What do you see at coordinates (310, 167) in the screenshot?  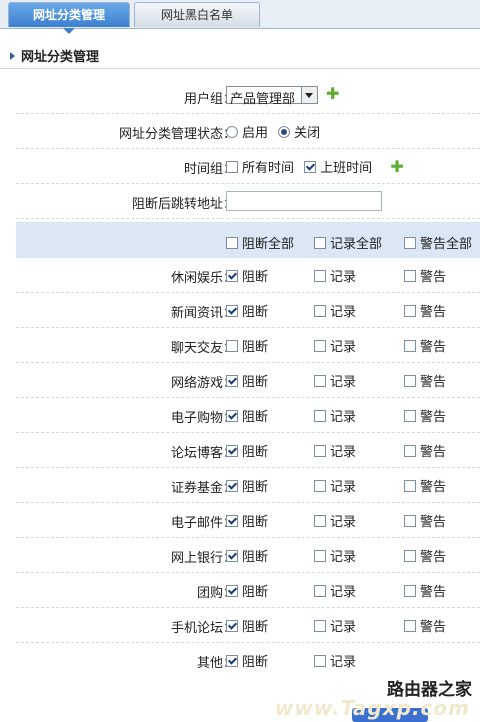 I see `work-time-checkbox` at bounding box center [310, 167].